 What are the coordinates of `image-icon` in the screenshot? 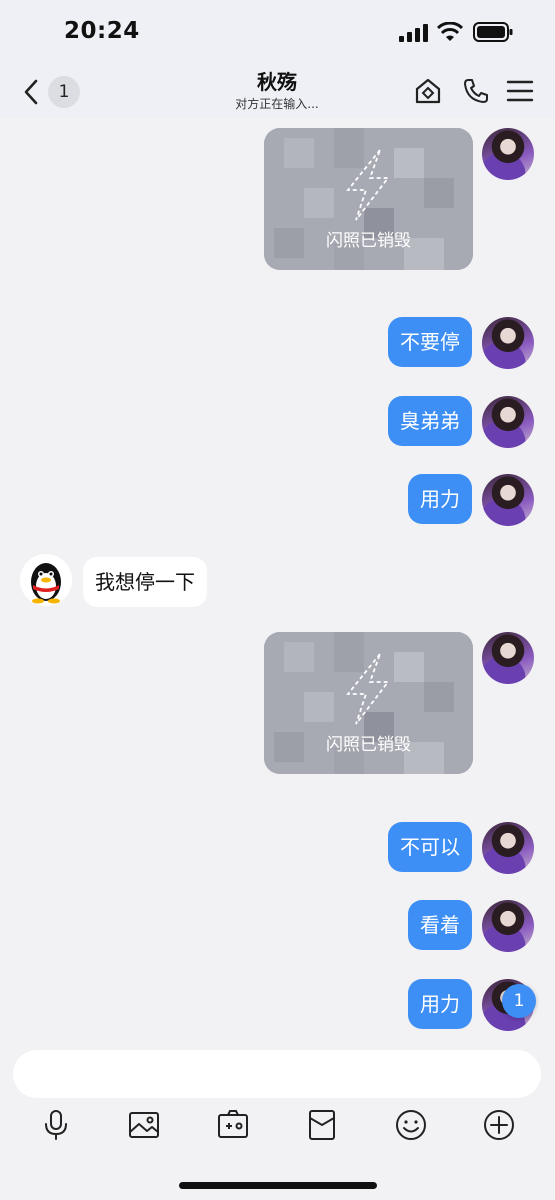 It's located at (144, 1125).